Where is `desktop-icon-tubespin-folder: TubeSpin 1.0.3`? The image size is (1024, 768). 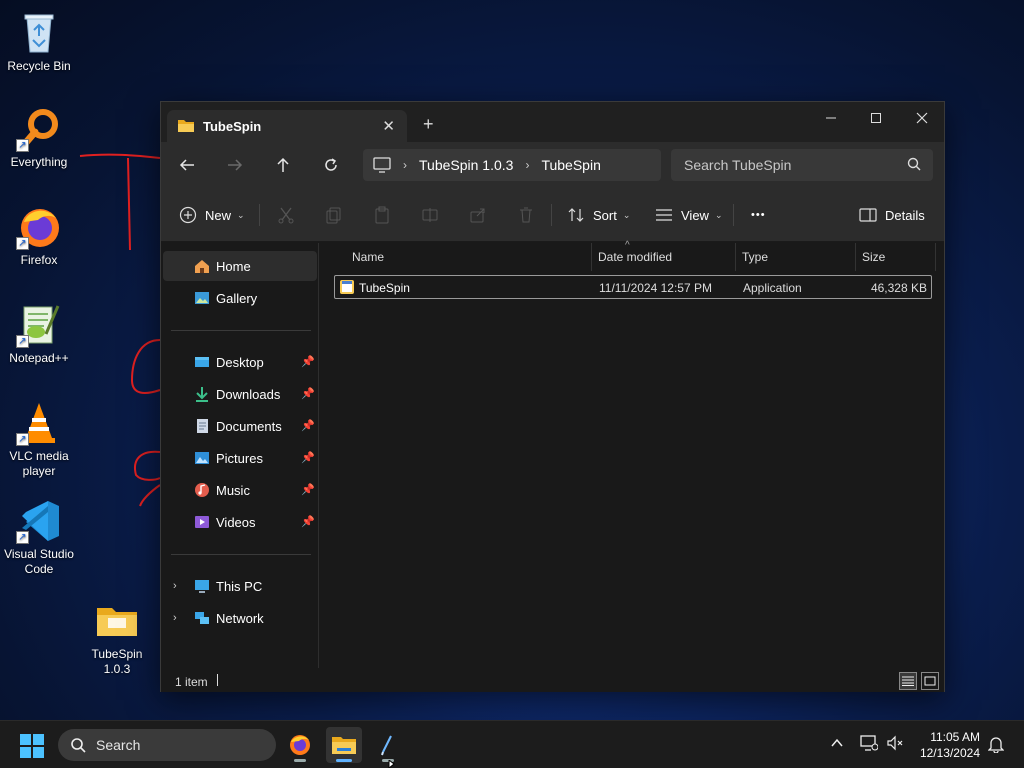
desktop-icon-tubespin-folder: TubeSpin 1.0.3 is located at coordinates (117, 637).